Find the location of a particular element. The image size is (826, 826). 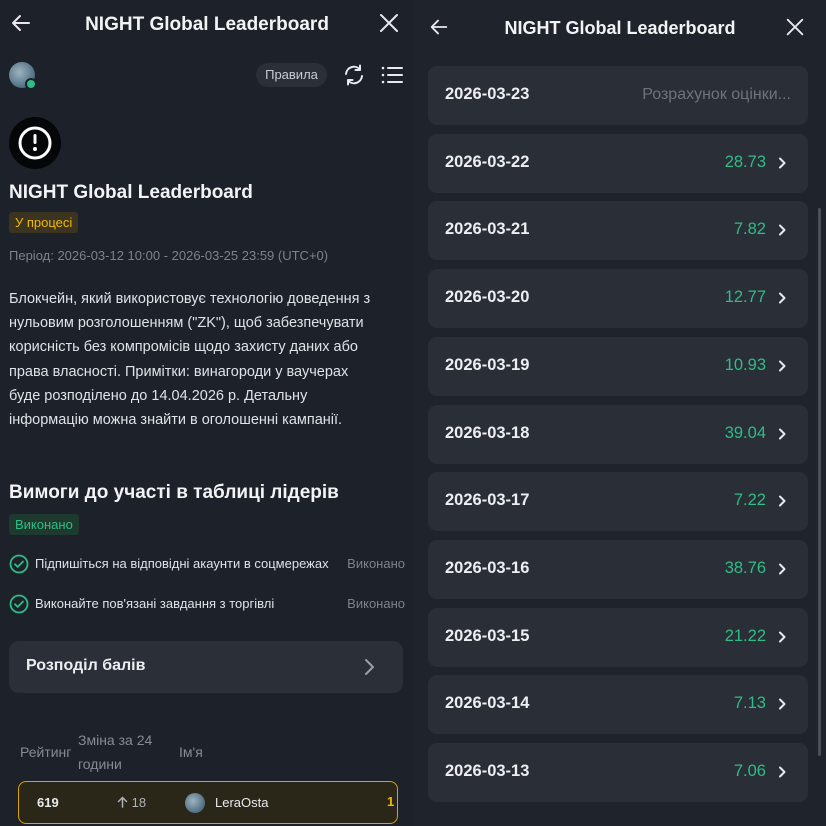

rank-change: 18 is located at coordinates (131, 802).